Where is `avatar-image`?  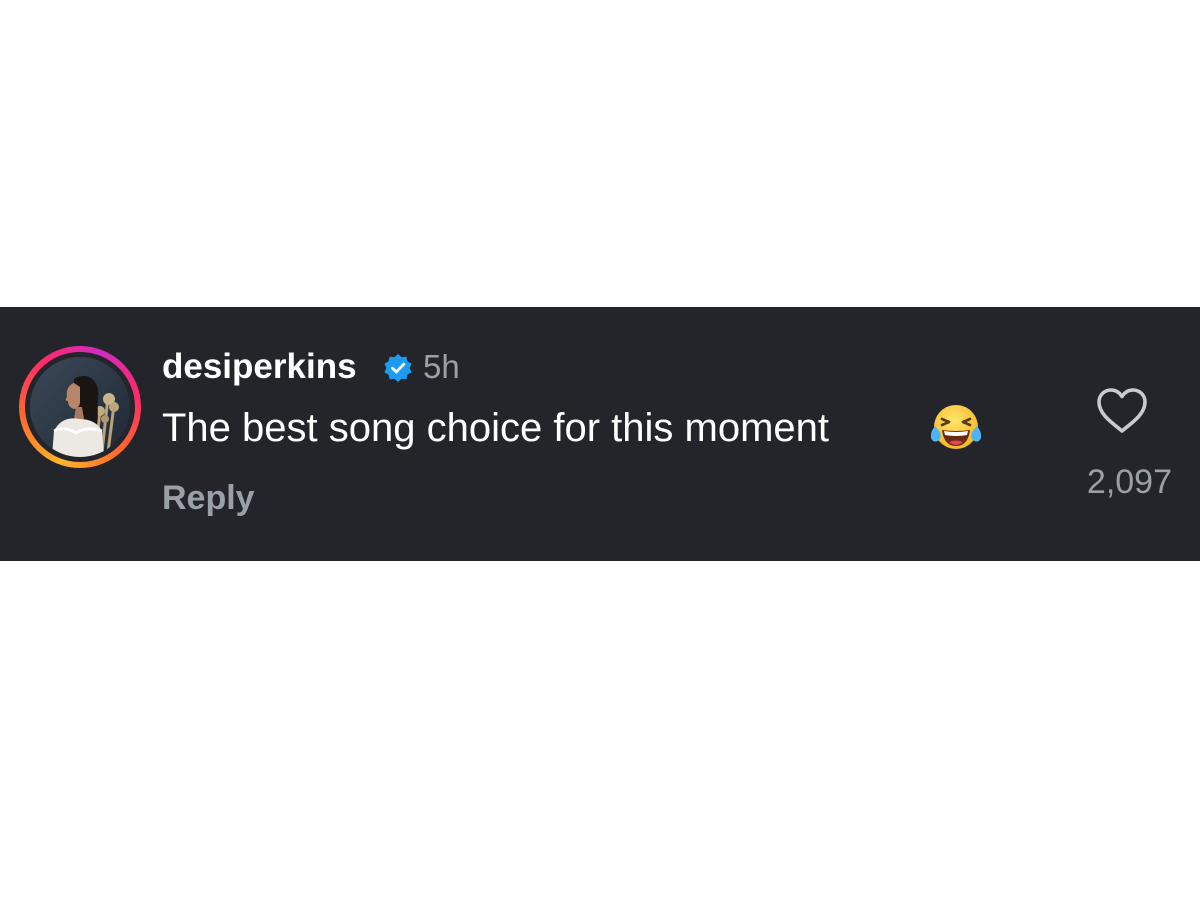 avatar-image is located at coordinates (80, 407).